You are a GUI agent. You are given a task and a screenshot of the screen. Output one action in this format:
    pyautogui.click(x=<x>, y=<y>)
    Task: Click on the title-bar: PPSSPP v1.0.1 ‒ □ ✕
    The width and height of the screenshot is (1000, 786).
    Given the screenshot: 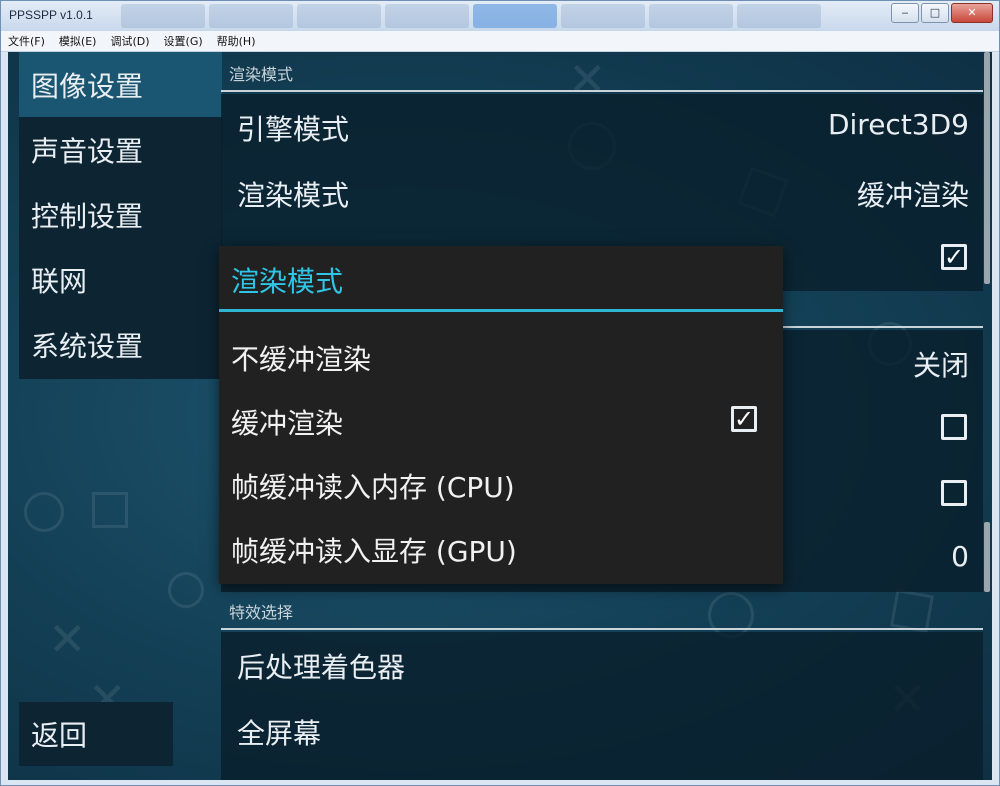 What is the action you would take?
    pyautogui.click(x=500, y=16)
    